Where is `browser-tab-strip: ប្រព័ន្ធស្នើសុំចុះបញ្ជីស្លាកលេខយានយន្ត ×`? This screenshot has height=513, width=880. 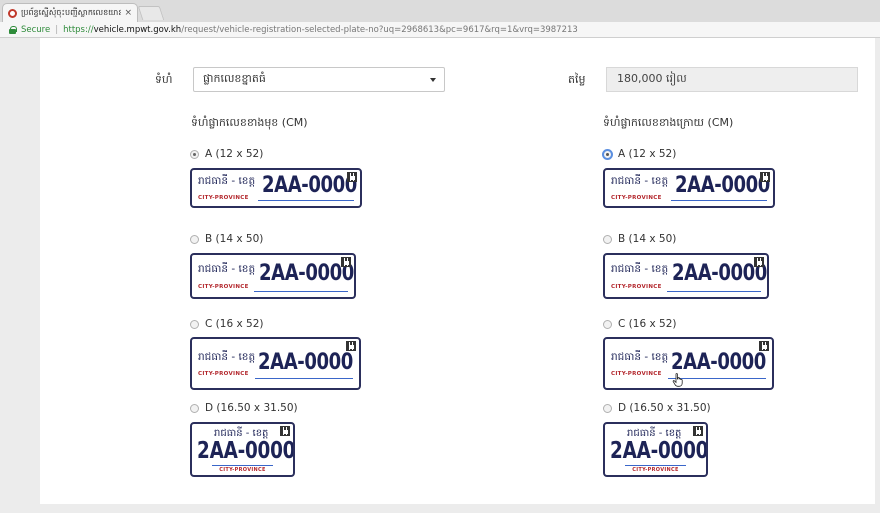 browser-tab-strip: ប្រព័ន្ធស្នើសុំចុះបញ្ជីស្លាកលេខយានយន្ត × is located at coordinates (440, 11).